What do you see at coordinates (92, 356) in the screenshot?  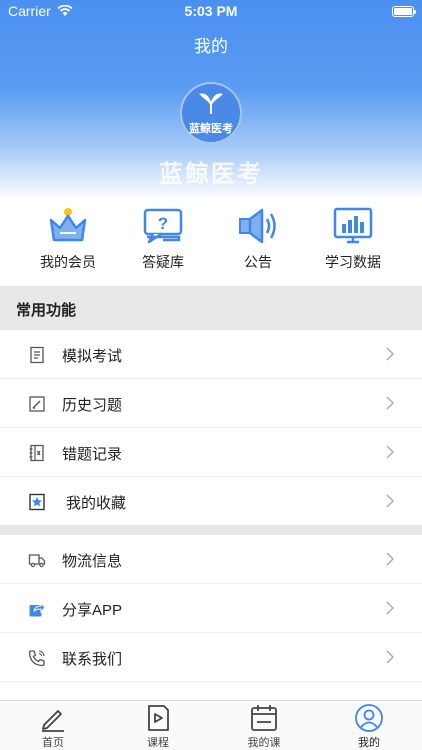 I see `menu-label: 模拟考试` at bounding box center [92, 356].